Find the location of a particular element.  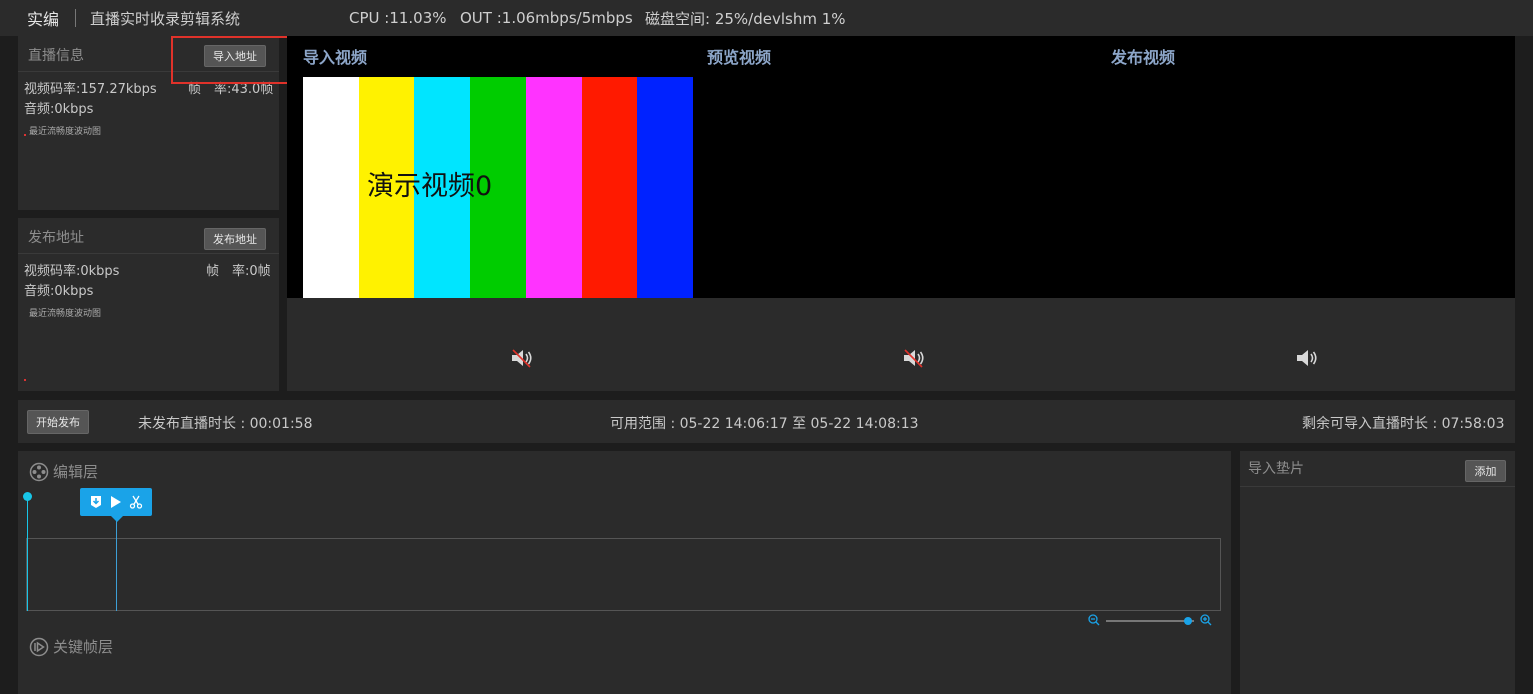

publish-address-button: 发布地址 is located at coordinates (235, 239).